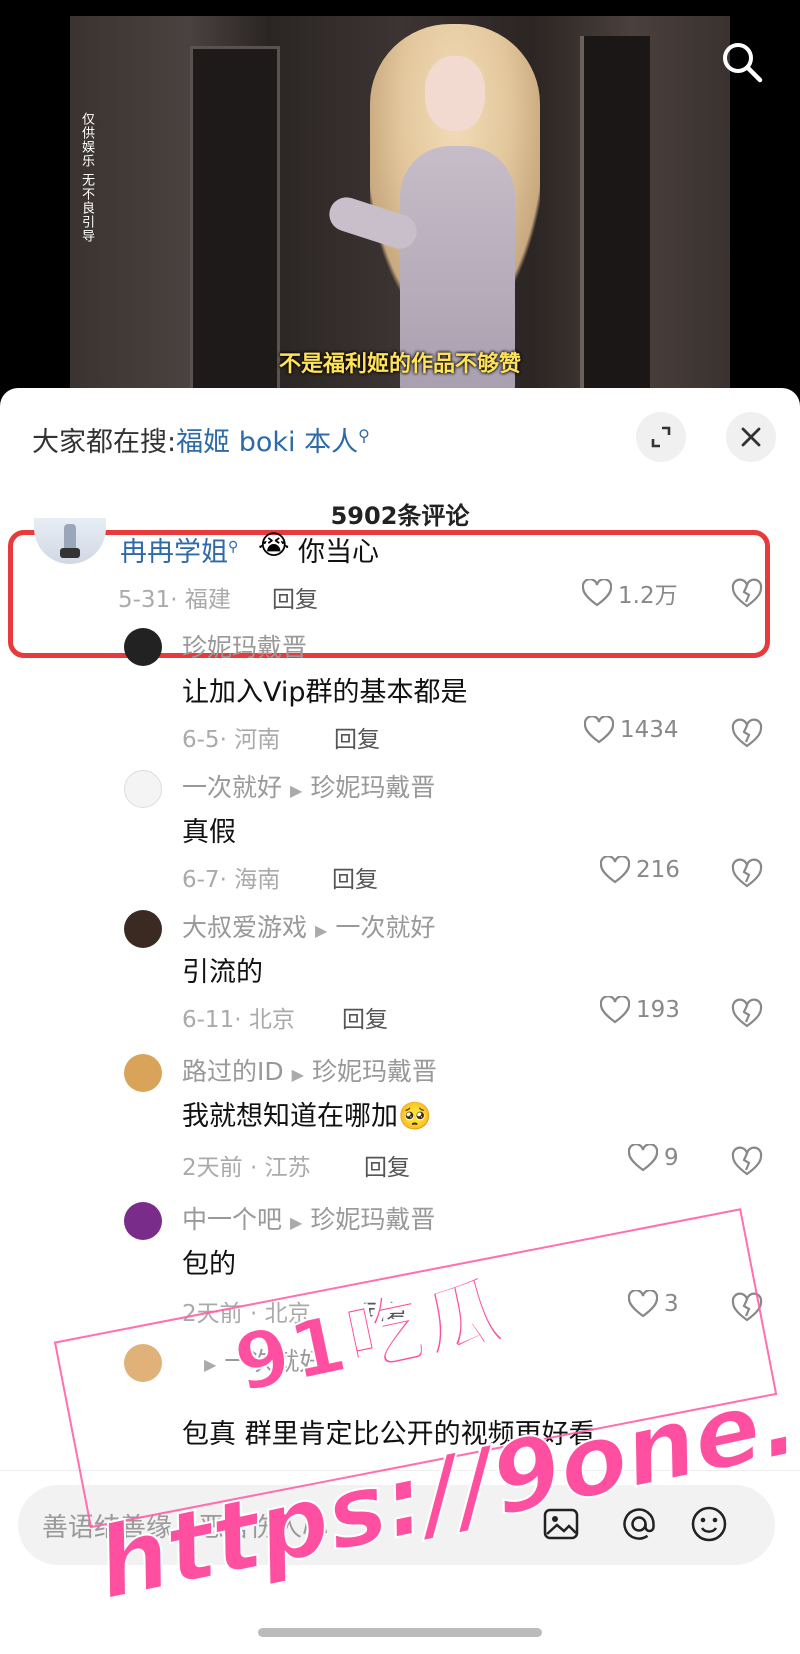 This screenshot has width=800, height=1654. Describe the element at coordinates (648, 596) in the screenshot. I see `like-count: 1.2万` at that location.